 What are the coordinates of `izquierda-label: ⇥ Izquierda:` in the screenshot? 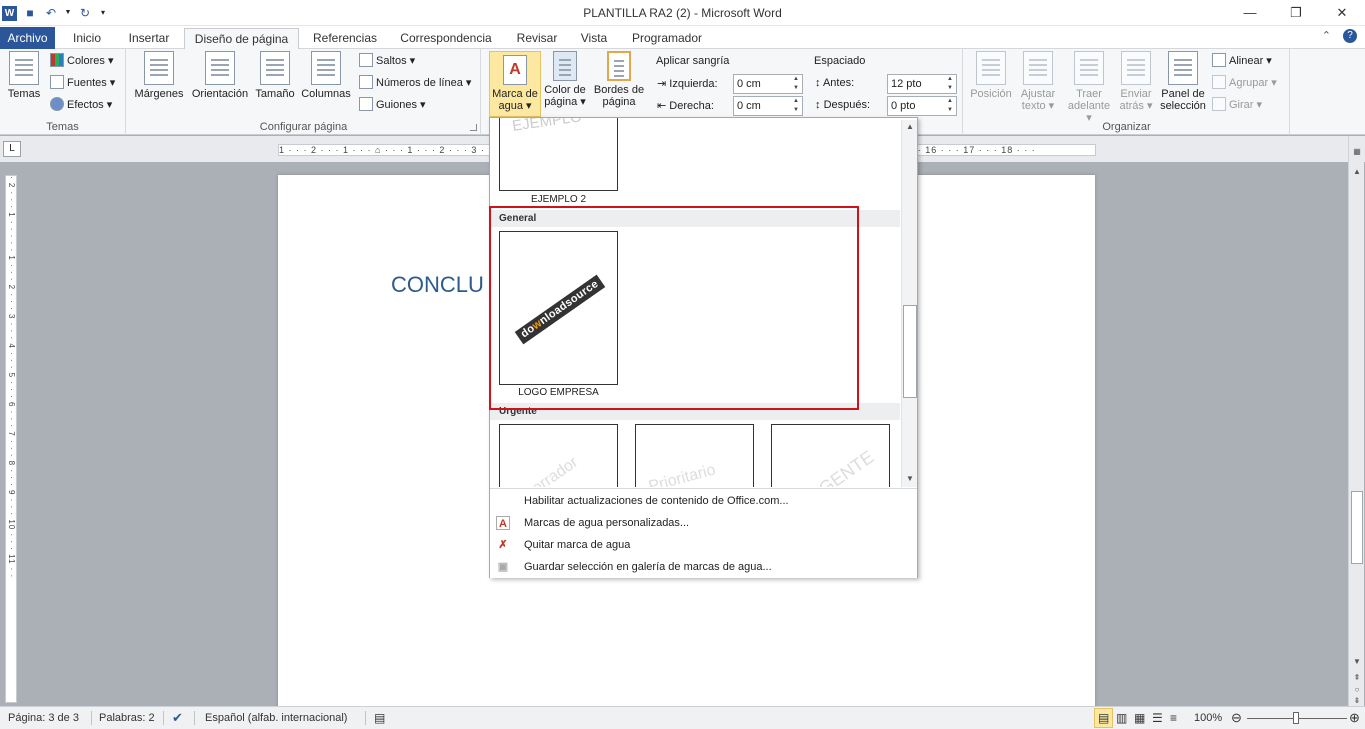 It's located at (687, 84).